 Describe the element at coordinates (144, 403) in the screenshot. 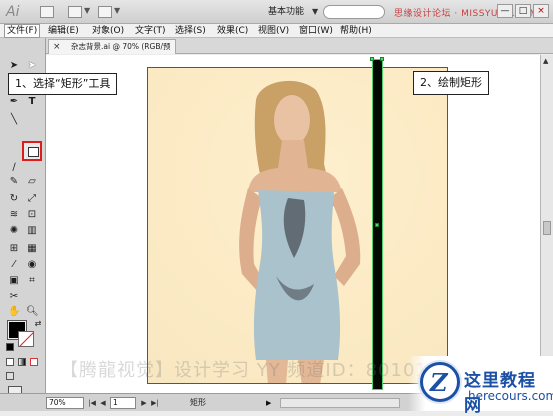

I see `next-artboard-button: ▶` at that location.